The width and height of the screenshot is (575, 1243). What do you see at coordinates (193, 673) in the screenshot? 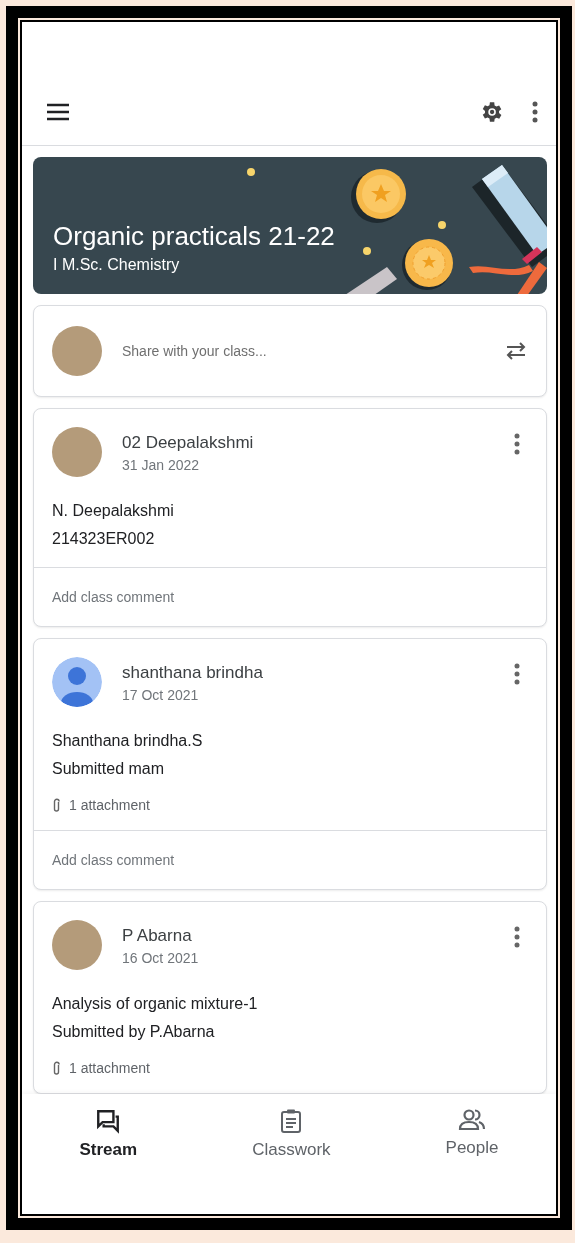
I see `author-name: shanthana brindha` at bounding box center [193, 673].